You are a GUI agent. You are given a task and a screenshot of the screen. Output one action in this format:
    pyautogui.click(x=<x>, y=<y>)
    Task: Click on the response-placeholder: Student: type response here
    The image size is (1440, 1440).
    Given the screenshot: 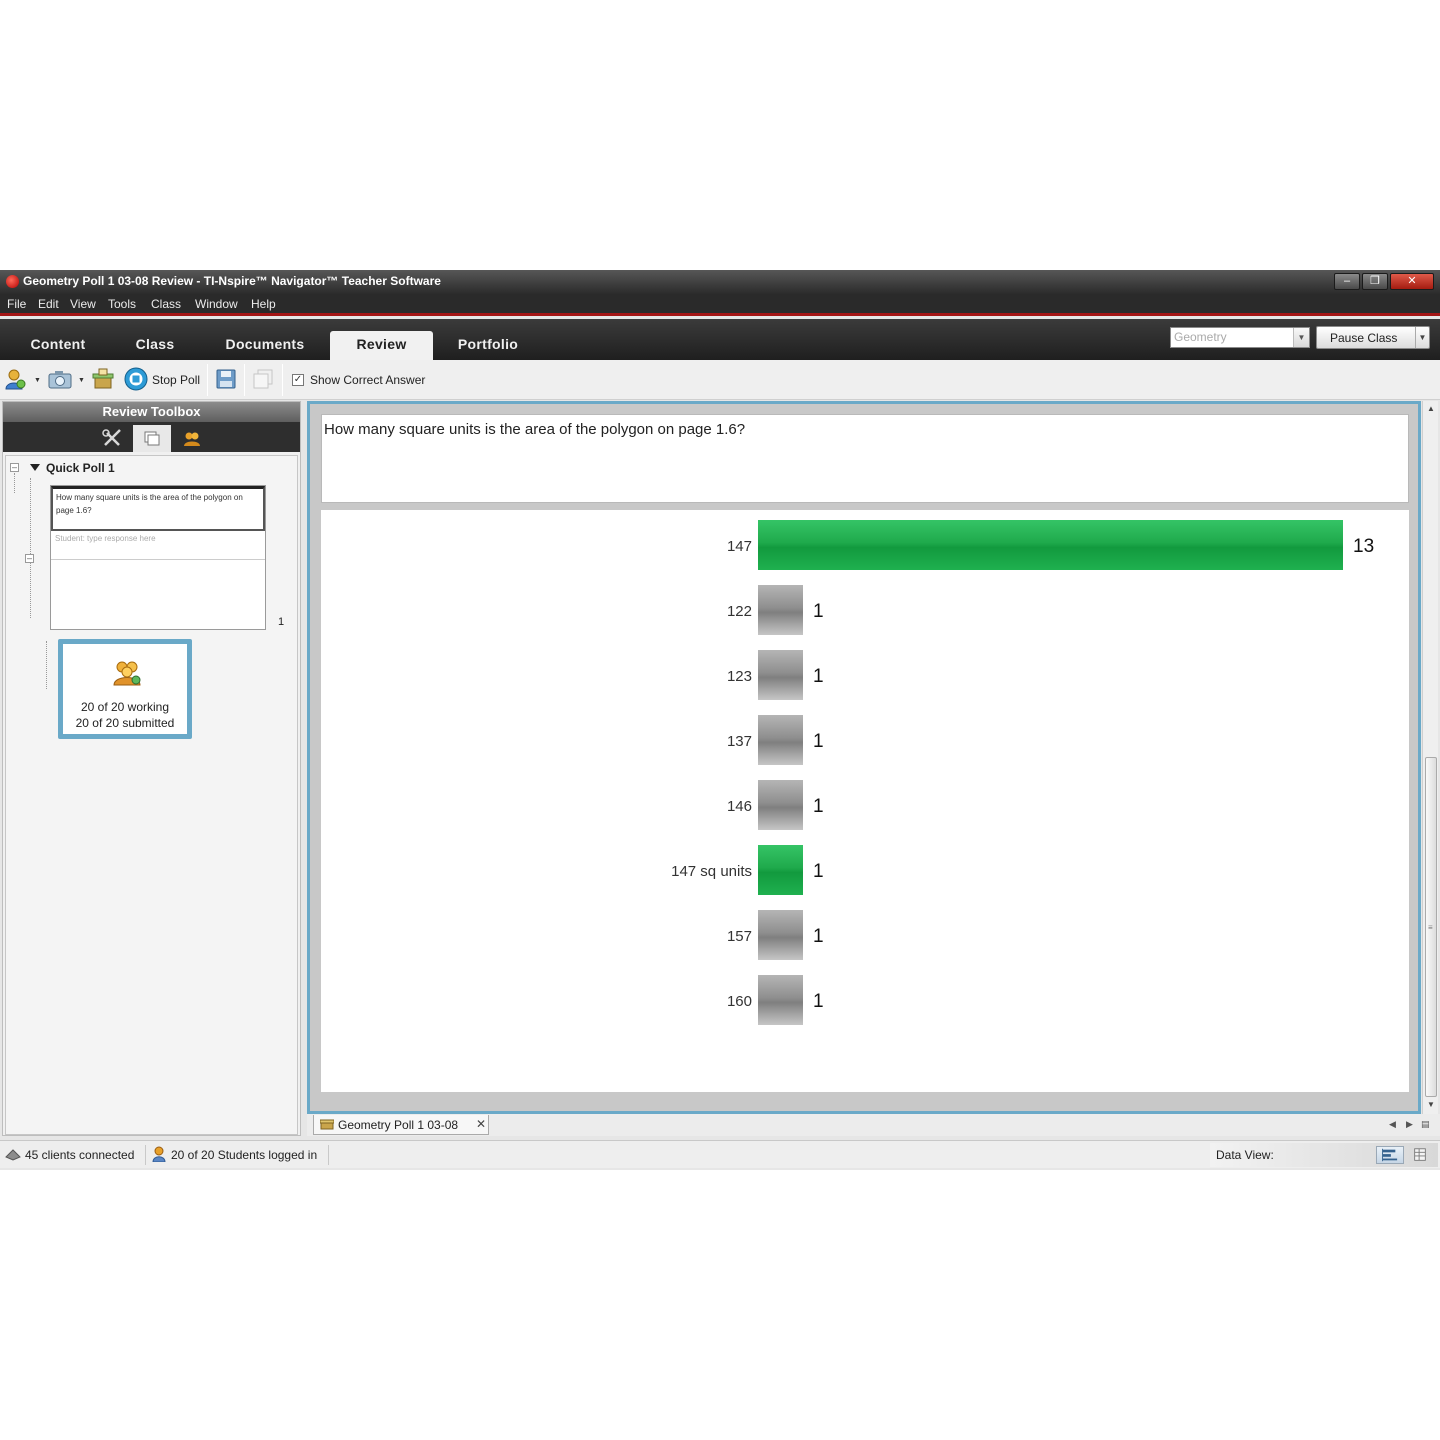 What is the action you would take?
    pyautogui.click(x=158, y=546)
    